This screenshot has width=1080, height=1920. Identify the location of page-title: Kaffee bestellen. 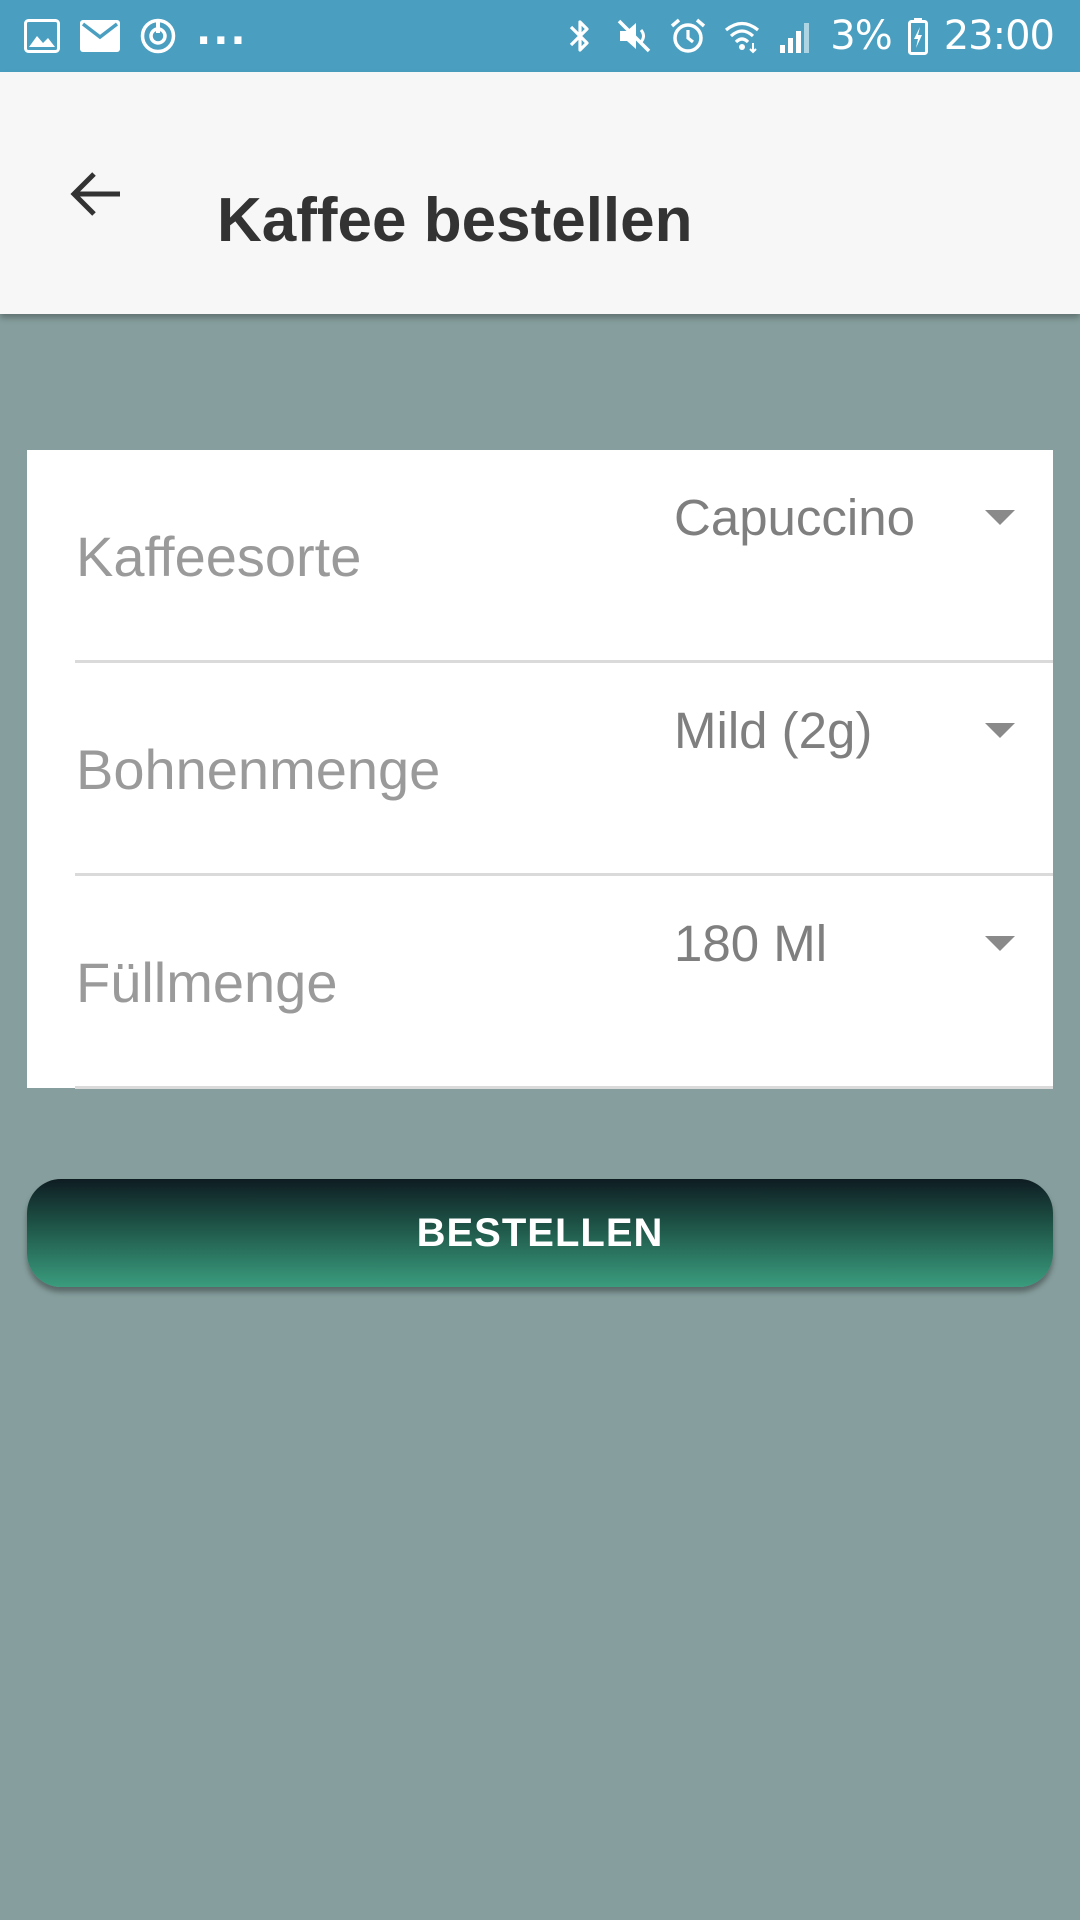
(455, 220).